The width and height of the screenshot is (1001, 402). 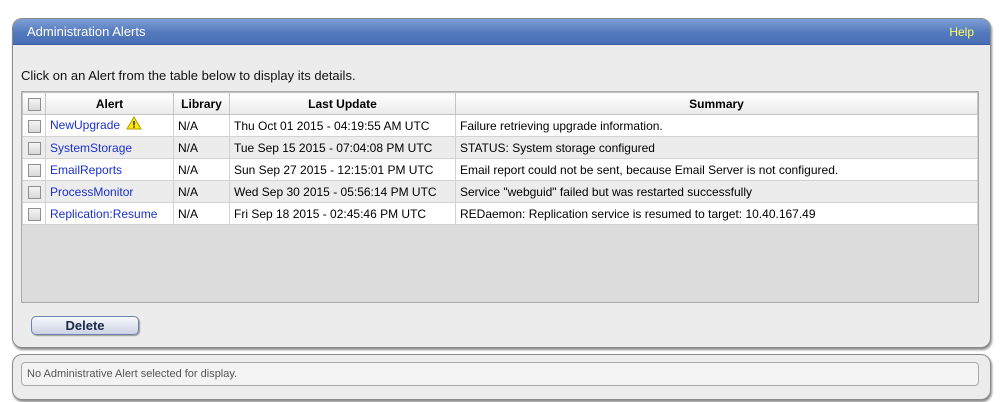 What do you see at coordinates (342, 169) in the screenshot?
I see `last-update-cell: Sun Sep 27 2015 - 12:15:01 PM UTC` at bounding box center [342, 169].